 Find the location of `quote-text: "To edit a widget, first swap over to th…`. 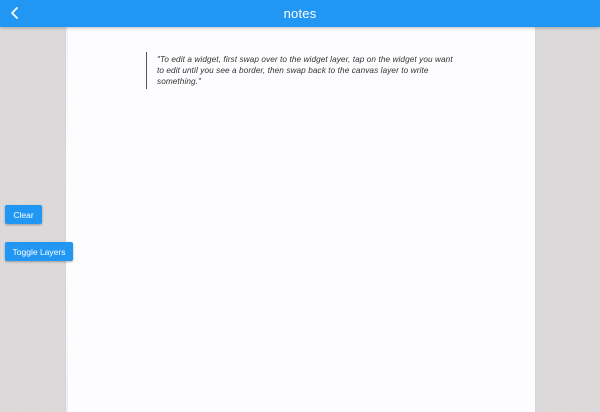

quote-text: "To edit a widget, first swap over to th… is located at coordinates (305, 70).